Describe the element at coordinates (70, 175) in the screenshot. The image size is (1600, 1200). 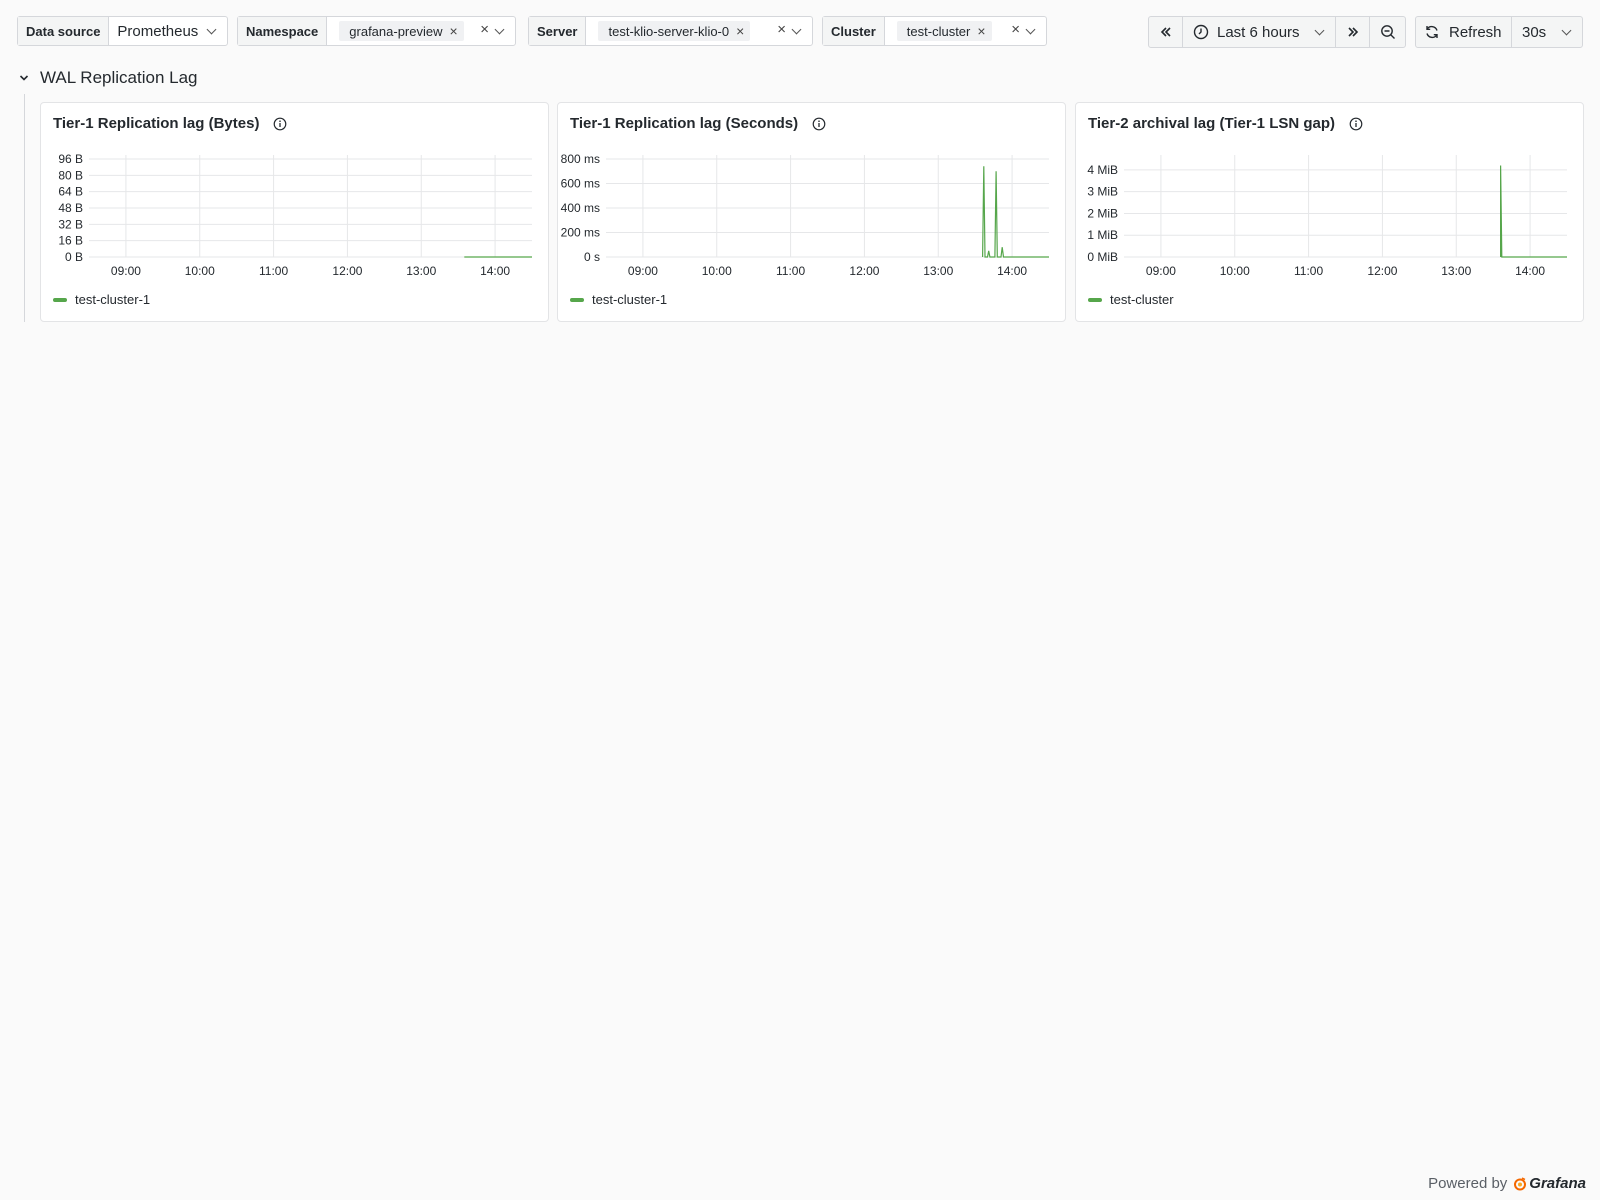
I see `y-tick-label: 80 B` at that location.